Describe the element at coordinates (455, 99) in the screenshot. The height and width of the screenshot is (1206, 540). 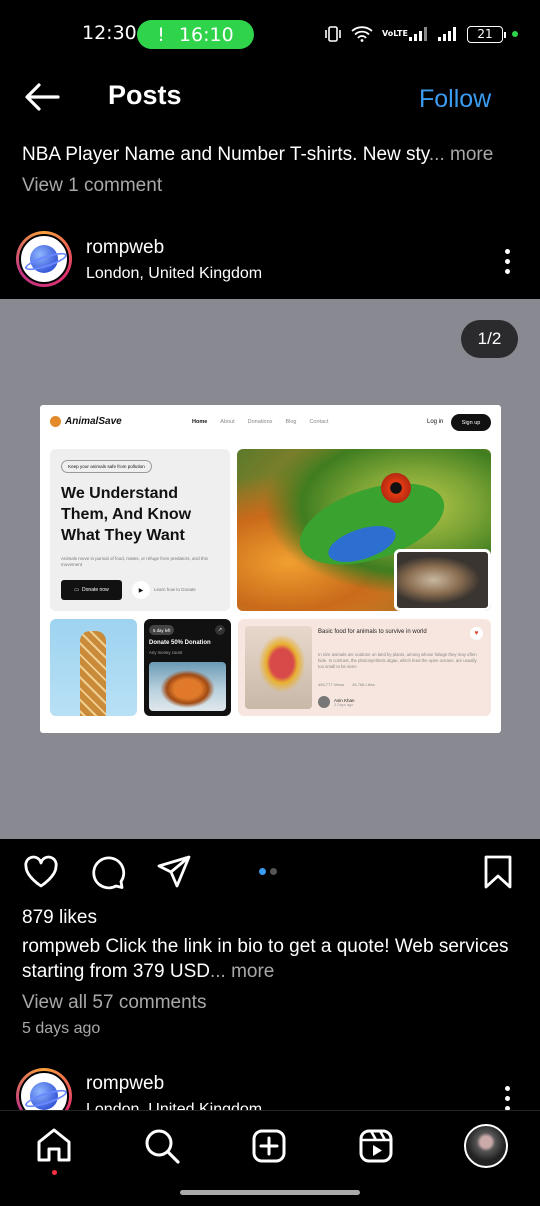
I see `follow-button: Follow` at that location.